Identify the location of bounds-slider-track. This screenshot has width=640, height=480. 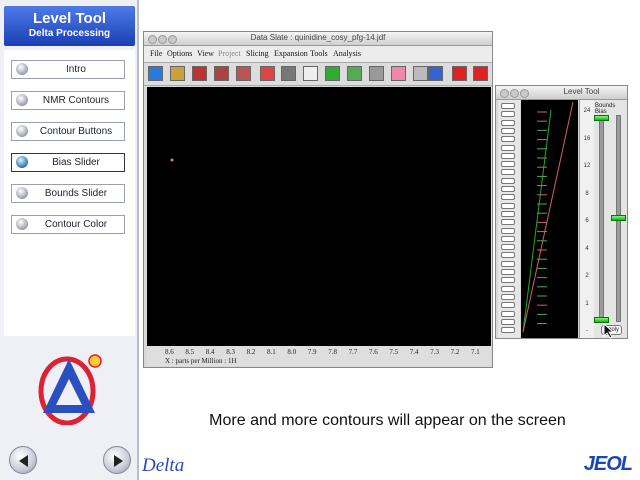
(601, 218).